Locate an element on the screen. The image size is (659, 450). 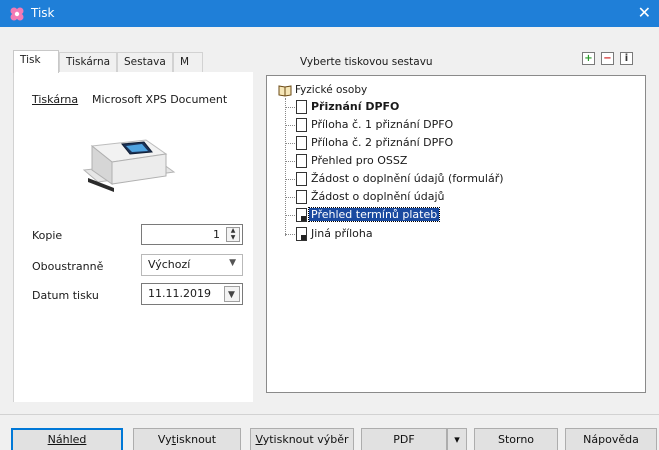
help-button: Nápověda is located at coordinates (611, 439).